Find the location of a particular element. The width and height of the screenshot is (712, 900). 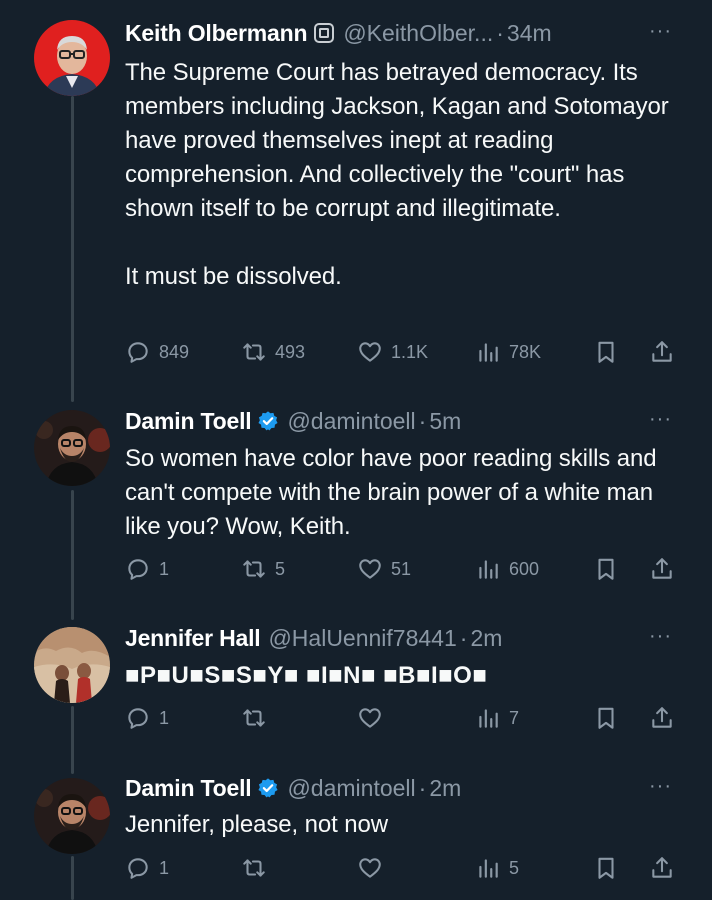

reply-count: 849 is located at coordinates (174, 351).